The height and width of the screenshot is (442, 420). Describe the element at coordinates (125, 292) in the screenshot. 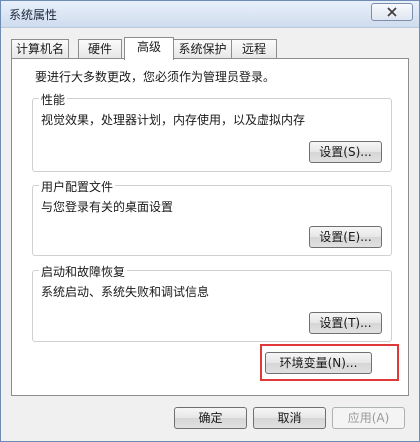

I see `startup-recovery-description: 系统启动、系统失败和调试信息` at that location.